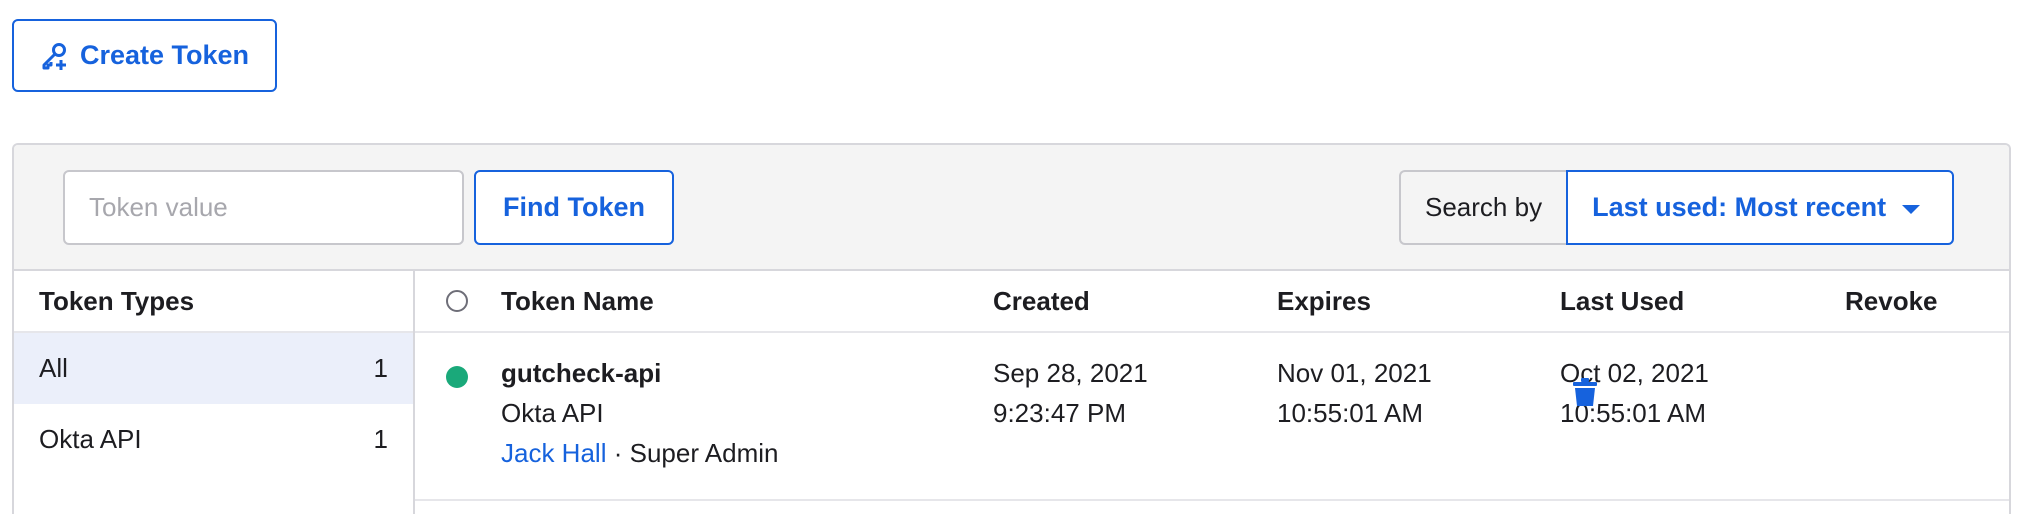 The width and height of the screenshot is (2024, 514). I want to click on create-token-button: Create Token, so click(144, 55).